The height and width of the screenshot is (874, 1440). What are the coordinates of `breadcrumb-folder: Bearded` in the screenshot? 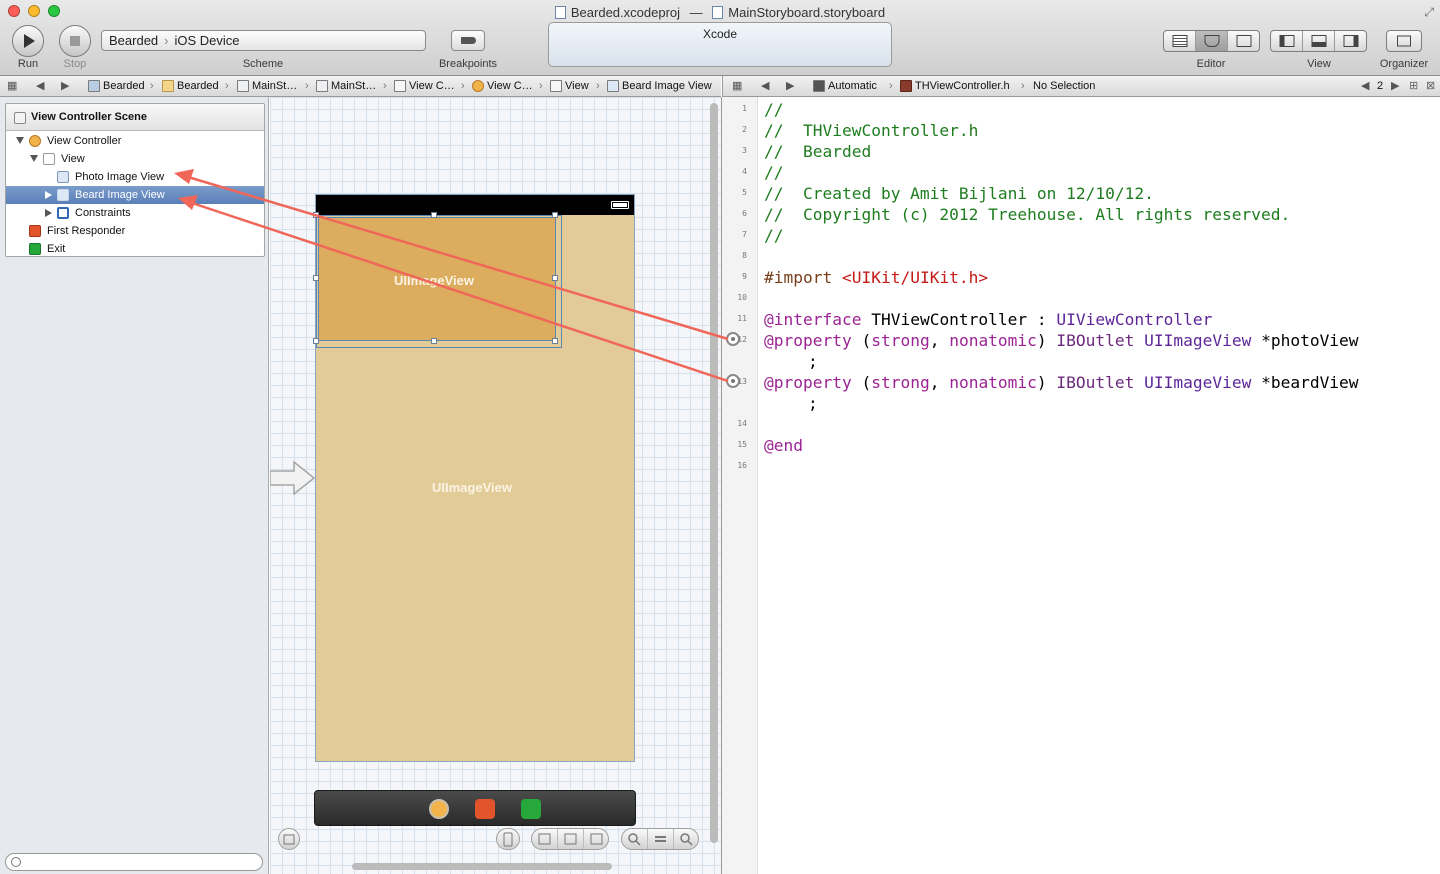 It's located at (190, 86).